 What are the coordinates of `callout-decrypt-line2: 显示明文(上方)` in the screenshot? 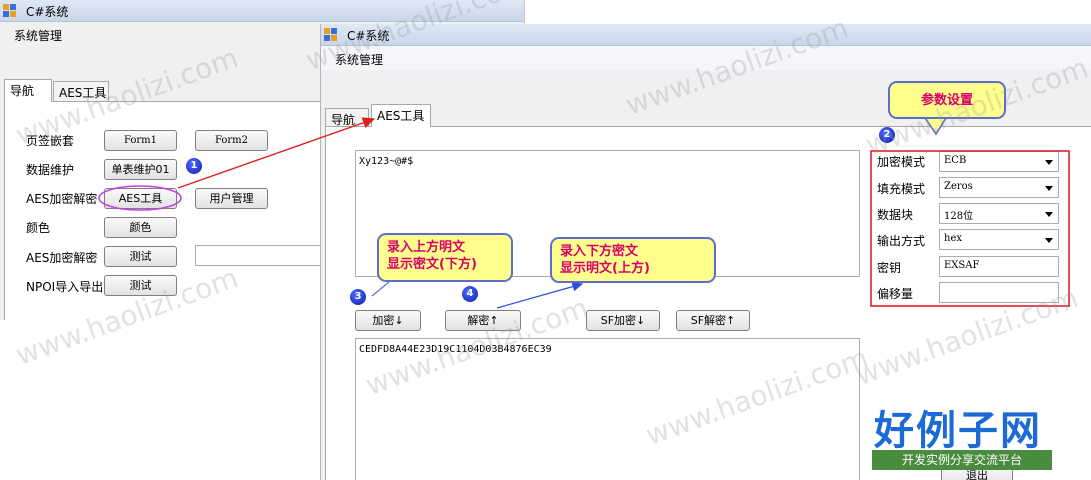 It's located at (605, 268).